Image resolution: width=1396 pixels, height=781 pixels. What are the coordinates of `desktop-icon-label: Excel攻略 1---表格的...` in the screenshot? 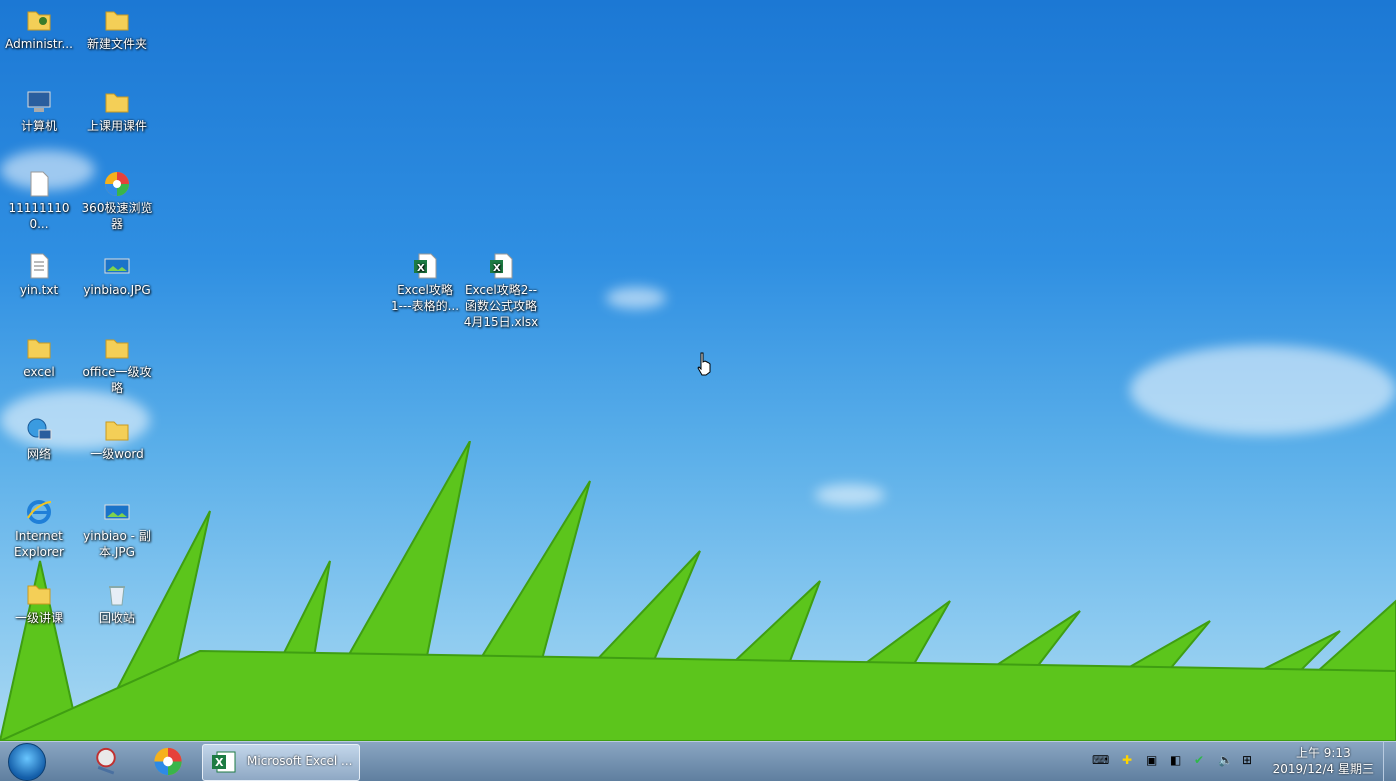 It's located at (425, 298).